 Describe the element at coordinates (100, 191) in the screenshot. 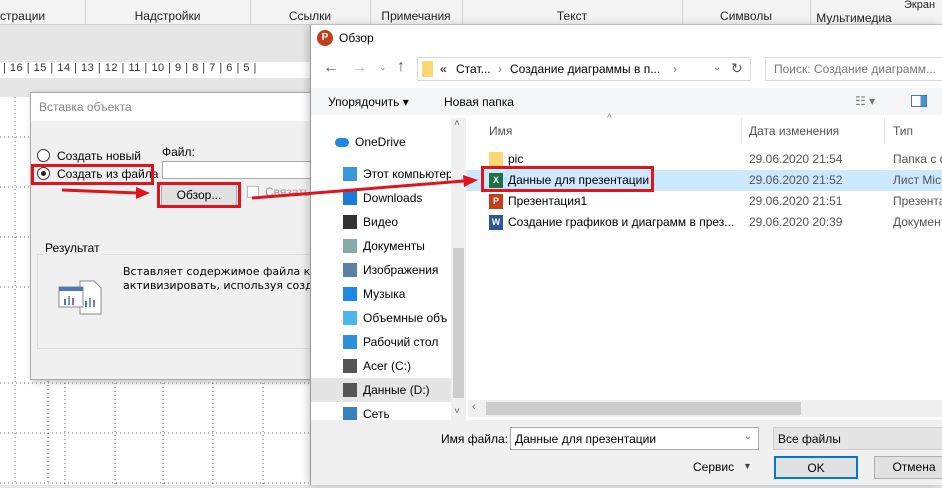

I see `arrow-to-browse` at that location.